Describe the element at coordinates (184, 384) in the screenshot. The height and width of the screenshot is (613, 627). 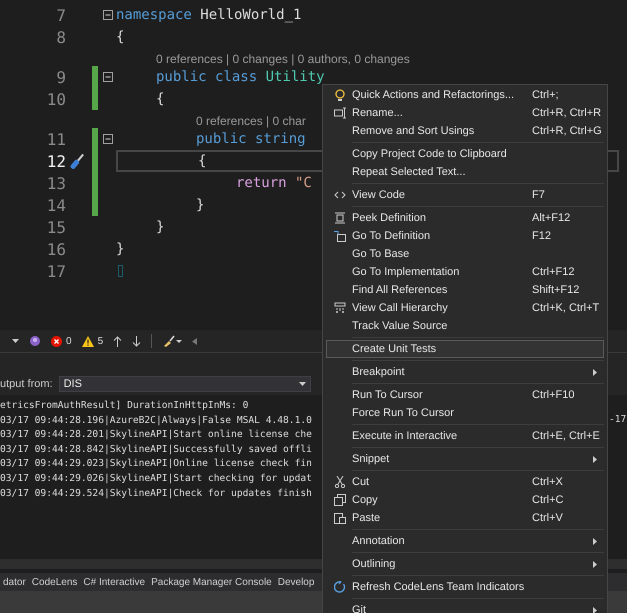
I see `output-source-dropdown: DIS` at that location.